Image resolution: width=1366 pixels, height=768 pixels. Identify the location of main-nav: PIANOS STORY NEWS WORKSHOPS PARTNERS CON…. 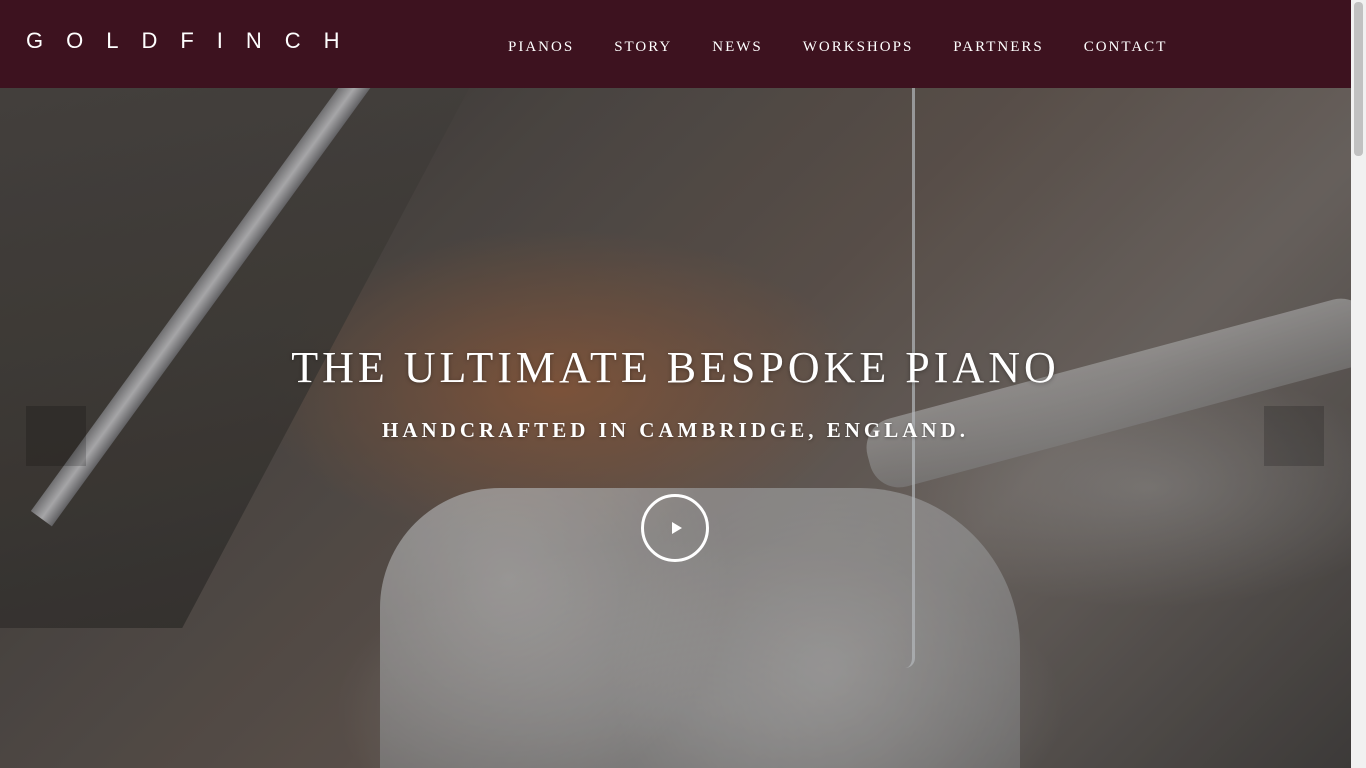
(837, 47).